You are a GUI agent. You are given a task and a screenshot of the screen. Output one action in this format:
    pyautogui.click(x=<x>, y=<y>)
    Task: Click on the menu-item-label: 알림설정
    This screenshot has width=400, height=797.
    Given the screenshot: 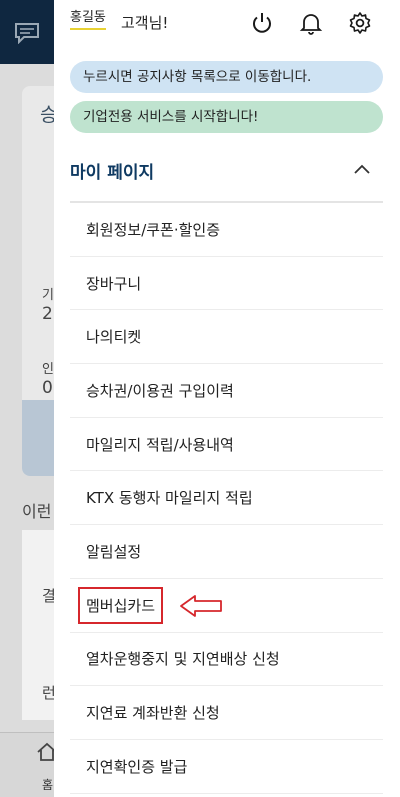 What is the action you would take?
    pyautogui.click(x=114, y=551)
    